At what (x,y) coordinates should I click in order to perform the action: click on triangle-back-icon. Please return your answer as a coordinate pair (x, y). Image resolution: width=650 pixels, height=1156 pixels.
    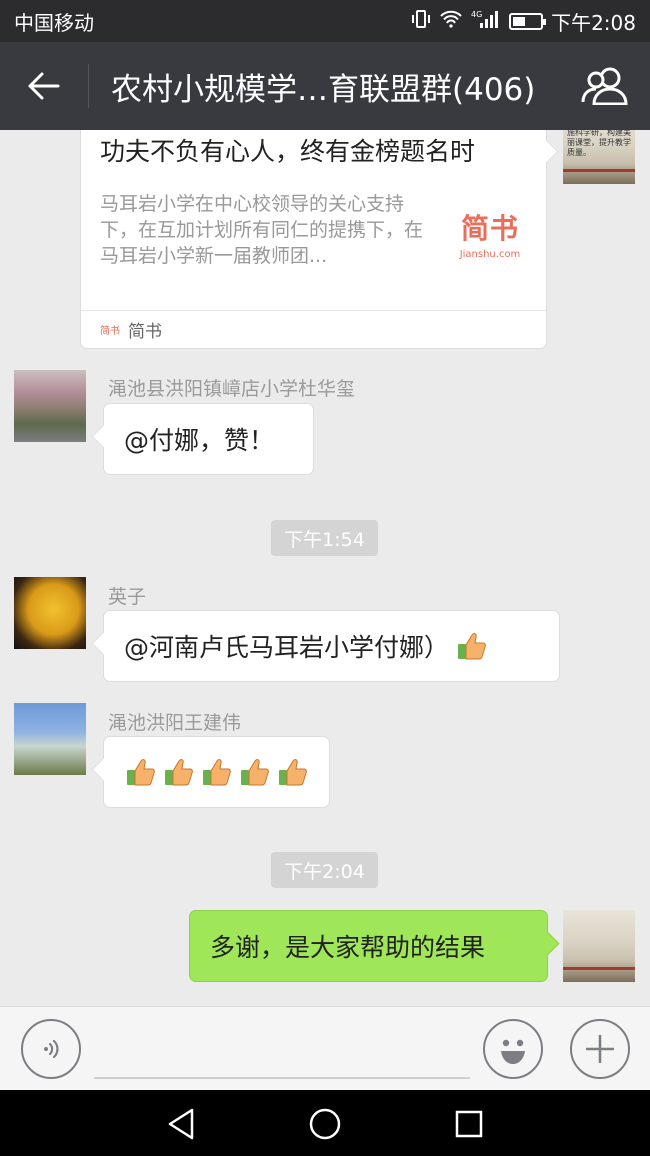
    Looking at the image, I should click on (181, 1124).